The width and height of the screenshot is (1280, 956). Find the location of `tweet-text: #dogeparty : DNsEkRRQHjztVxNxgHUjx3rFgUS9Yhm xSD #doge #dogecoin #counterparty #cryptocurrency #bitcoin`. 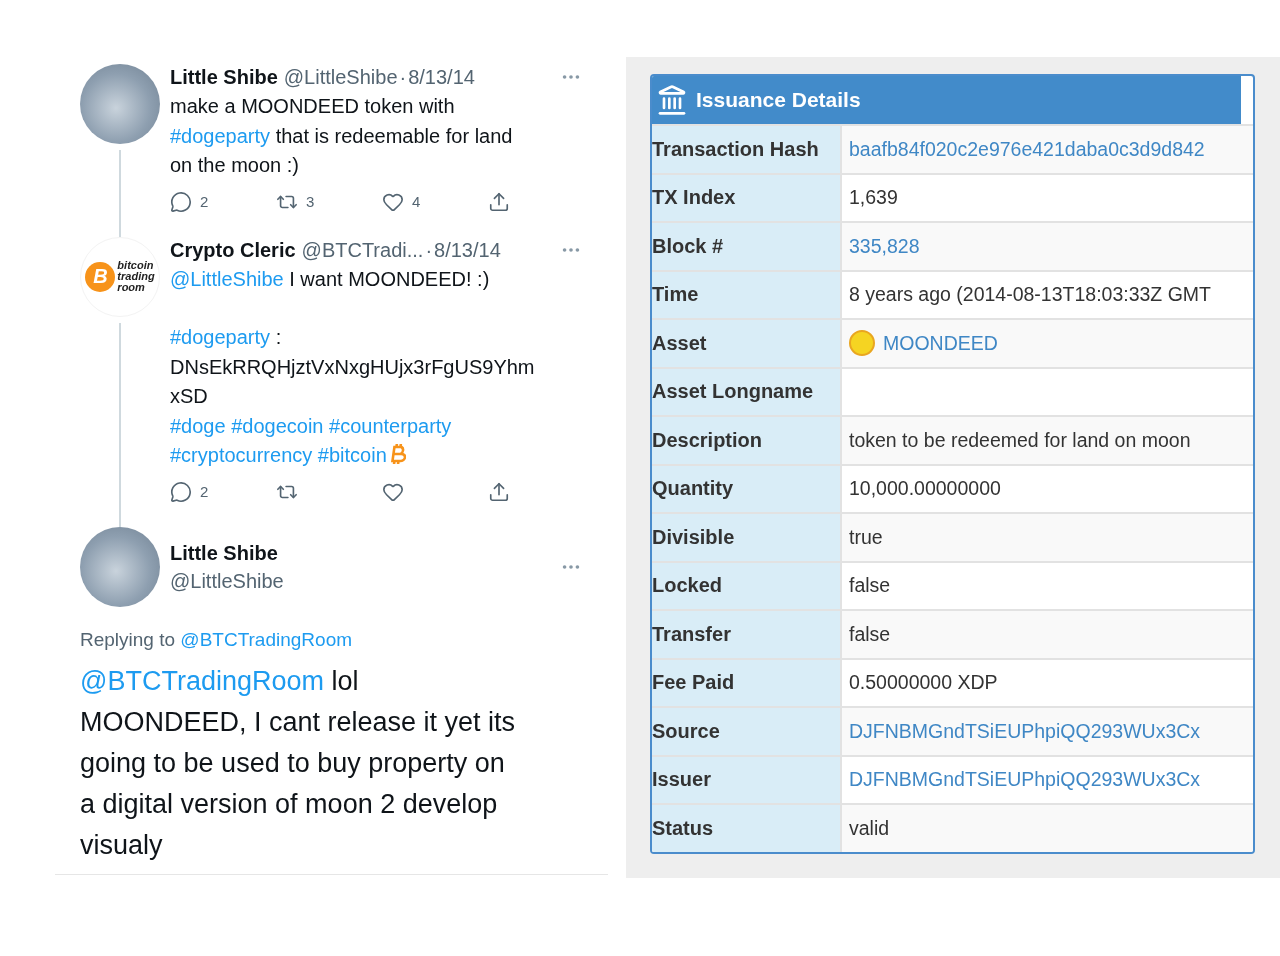

tweet-text: #dogeparty : DNsEkRRQHjztVxNxgHUjx3rFgUS9Yhm xSD #doge #dogecoin #counterparty #cryptocurrency #bitcoin is located at coordinates (353, 396).